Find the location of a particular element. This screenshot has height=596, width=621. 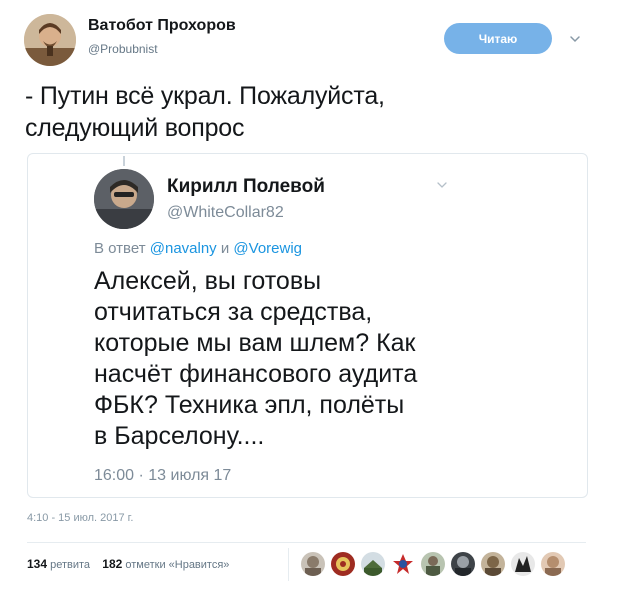

tweet-stats: 134 ретвита 182 отметки «Нравится» is located at coordinates (128, 564).